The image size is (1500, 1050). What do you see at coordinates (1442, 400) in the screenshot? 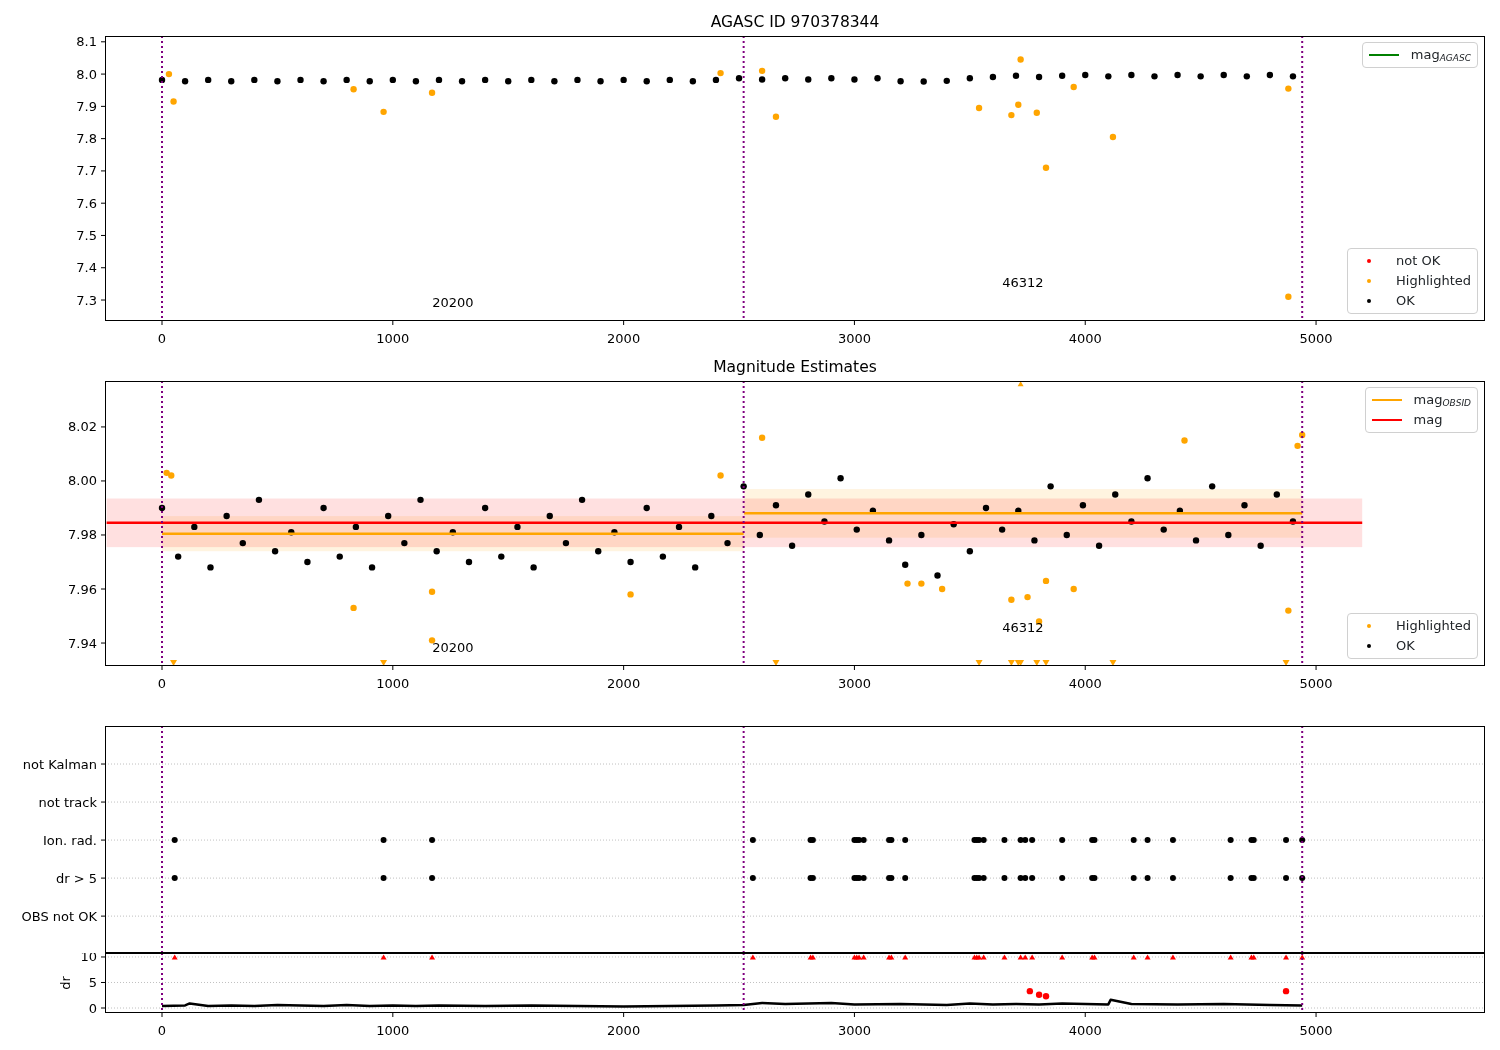
I see `legend-label: mag$_{OBSID}$` at bounding box center [1442, 400].